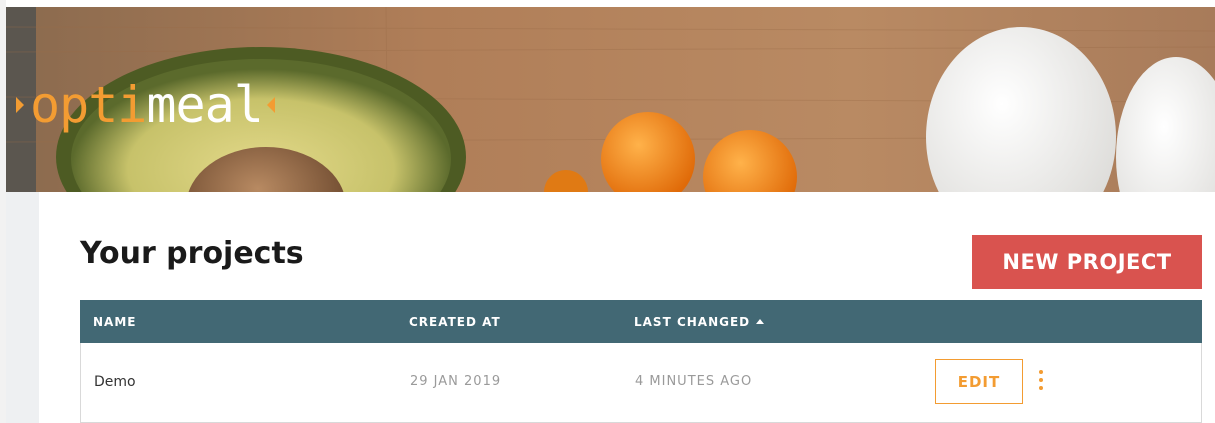  I want to click on optimeal-logo: optimeal, so click(145, 105).